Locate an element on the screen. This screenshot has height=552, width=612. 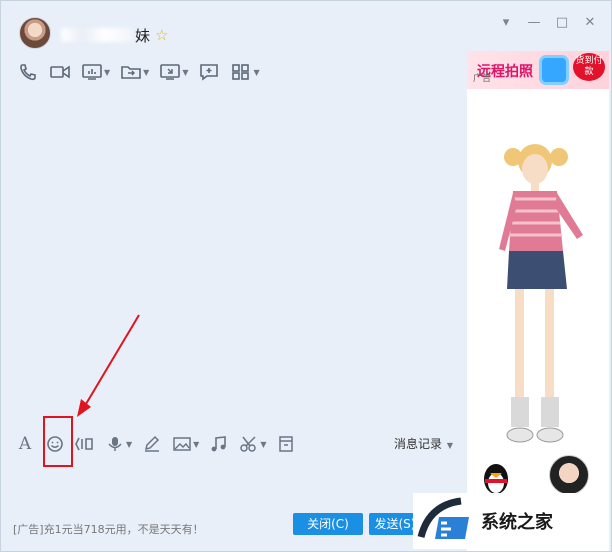
phone-icon is located at coordinates (28, 72).